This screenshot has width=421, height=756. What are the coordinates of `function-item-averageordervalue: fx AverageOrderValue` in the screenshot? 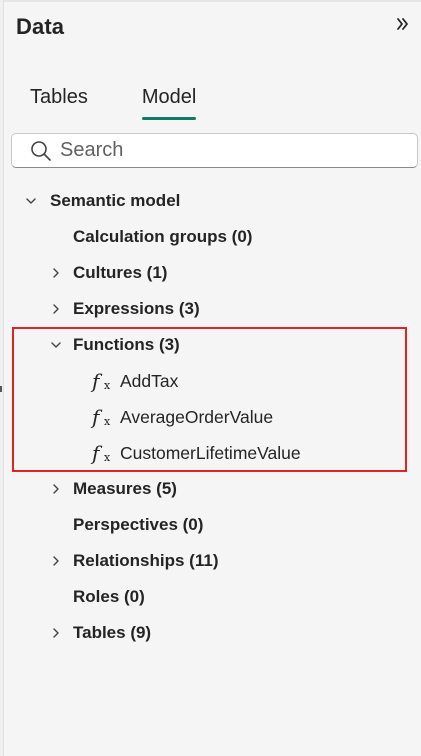 It's located at (182, 417).